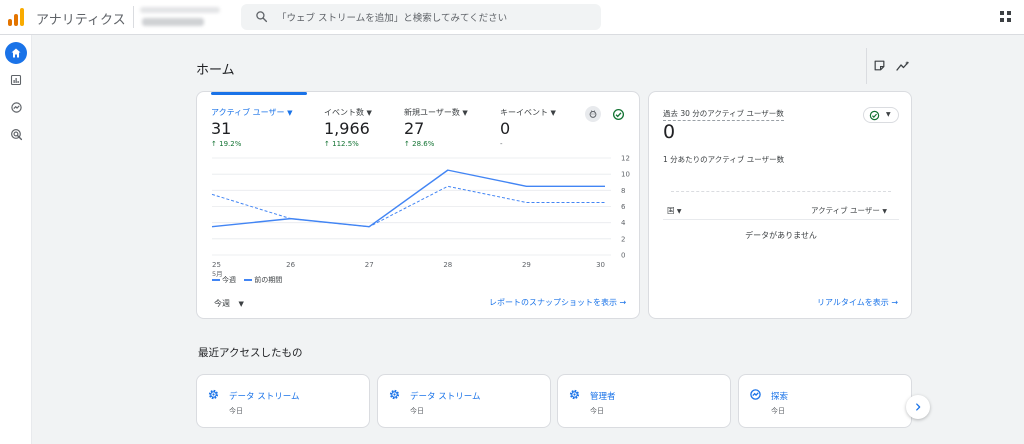 The width and height of the screenshot is (1024, 444). I want to click on analytics-logo-icon, so click(16, 17).